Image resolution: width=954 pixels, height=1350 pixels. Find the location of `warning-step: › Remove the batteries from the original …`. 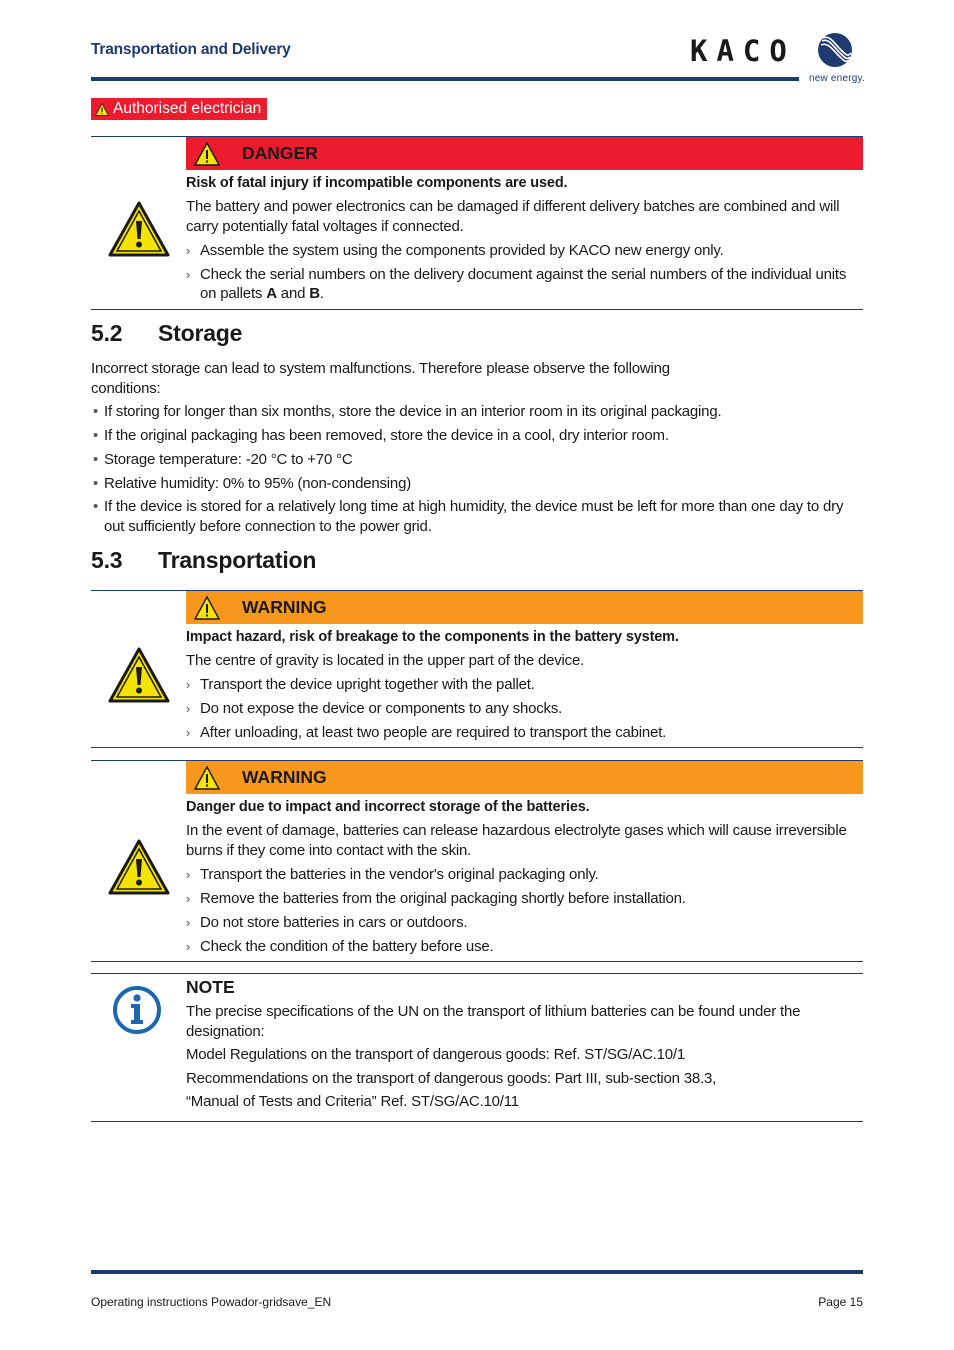

warning-step: › Remove the batteries from the original … is located at coordinates (436, 898).